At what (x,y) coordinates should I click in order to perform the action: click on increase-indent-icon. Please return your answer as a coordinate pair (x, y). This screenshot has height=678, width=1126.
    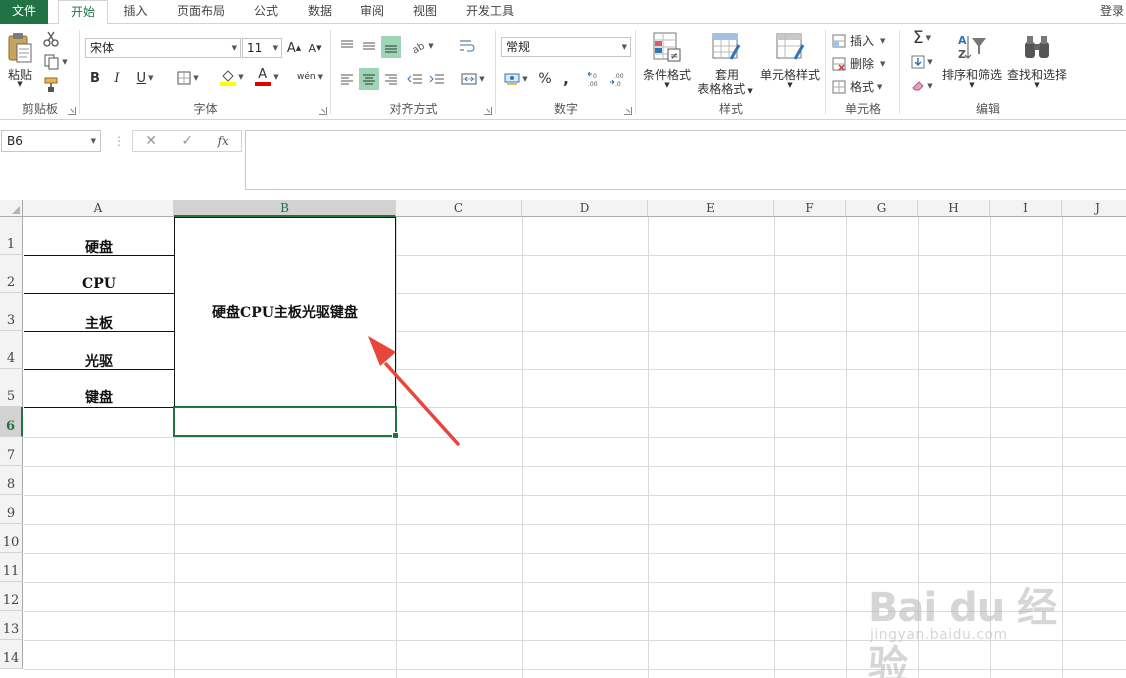
    Looking at the image, I should click on (437, 79).